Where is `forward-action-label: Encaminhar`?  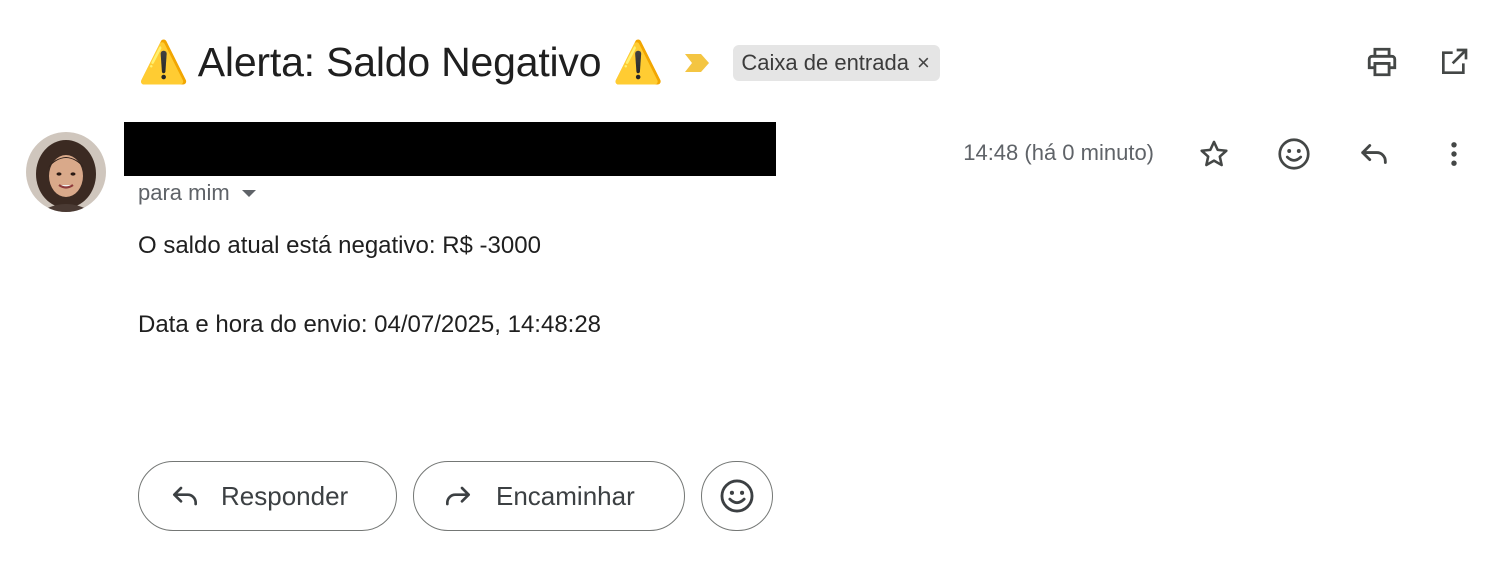
forward-action-label: Encaminhar is located at coordinates (565, 495).